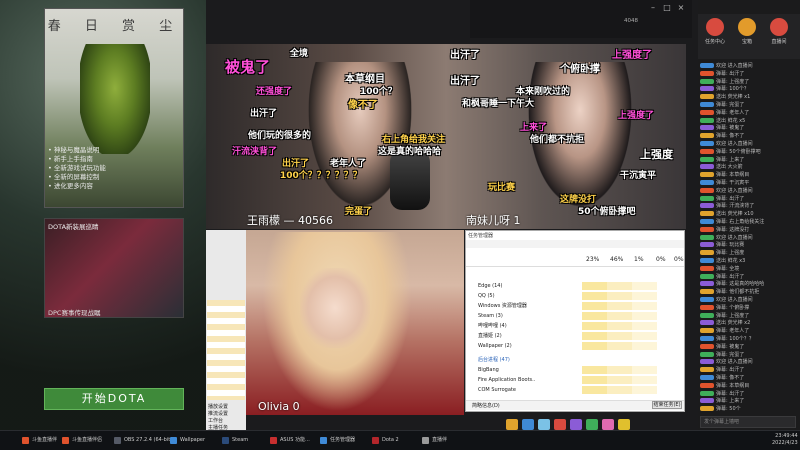 The width and height of the screenshot is (800, 450). I want to click on start-dota-button: 开始DOTA, so click(114, 399).